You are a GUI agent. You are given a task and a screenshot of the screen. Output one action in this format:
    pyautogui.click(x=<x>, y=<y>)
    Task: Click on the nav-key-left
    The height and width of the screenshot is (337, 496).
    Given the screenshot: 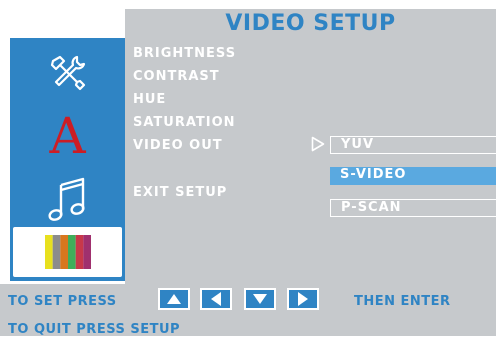 What is the action you would take?
    pyautogui.click(x=216, y=299)
    